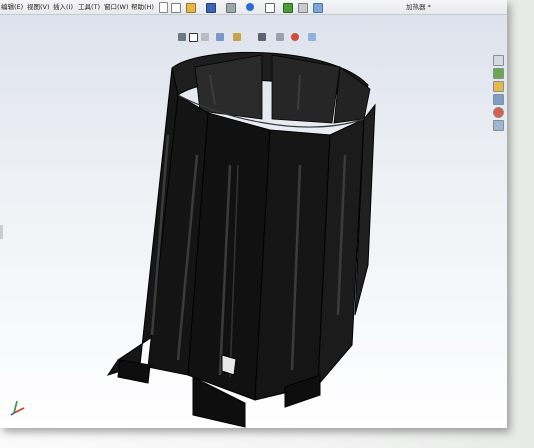 The width and height of the screenshot is (534, 448). I want to click on menu-edit: 编辑(E), so click(12, 7).